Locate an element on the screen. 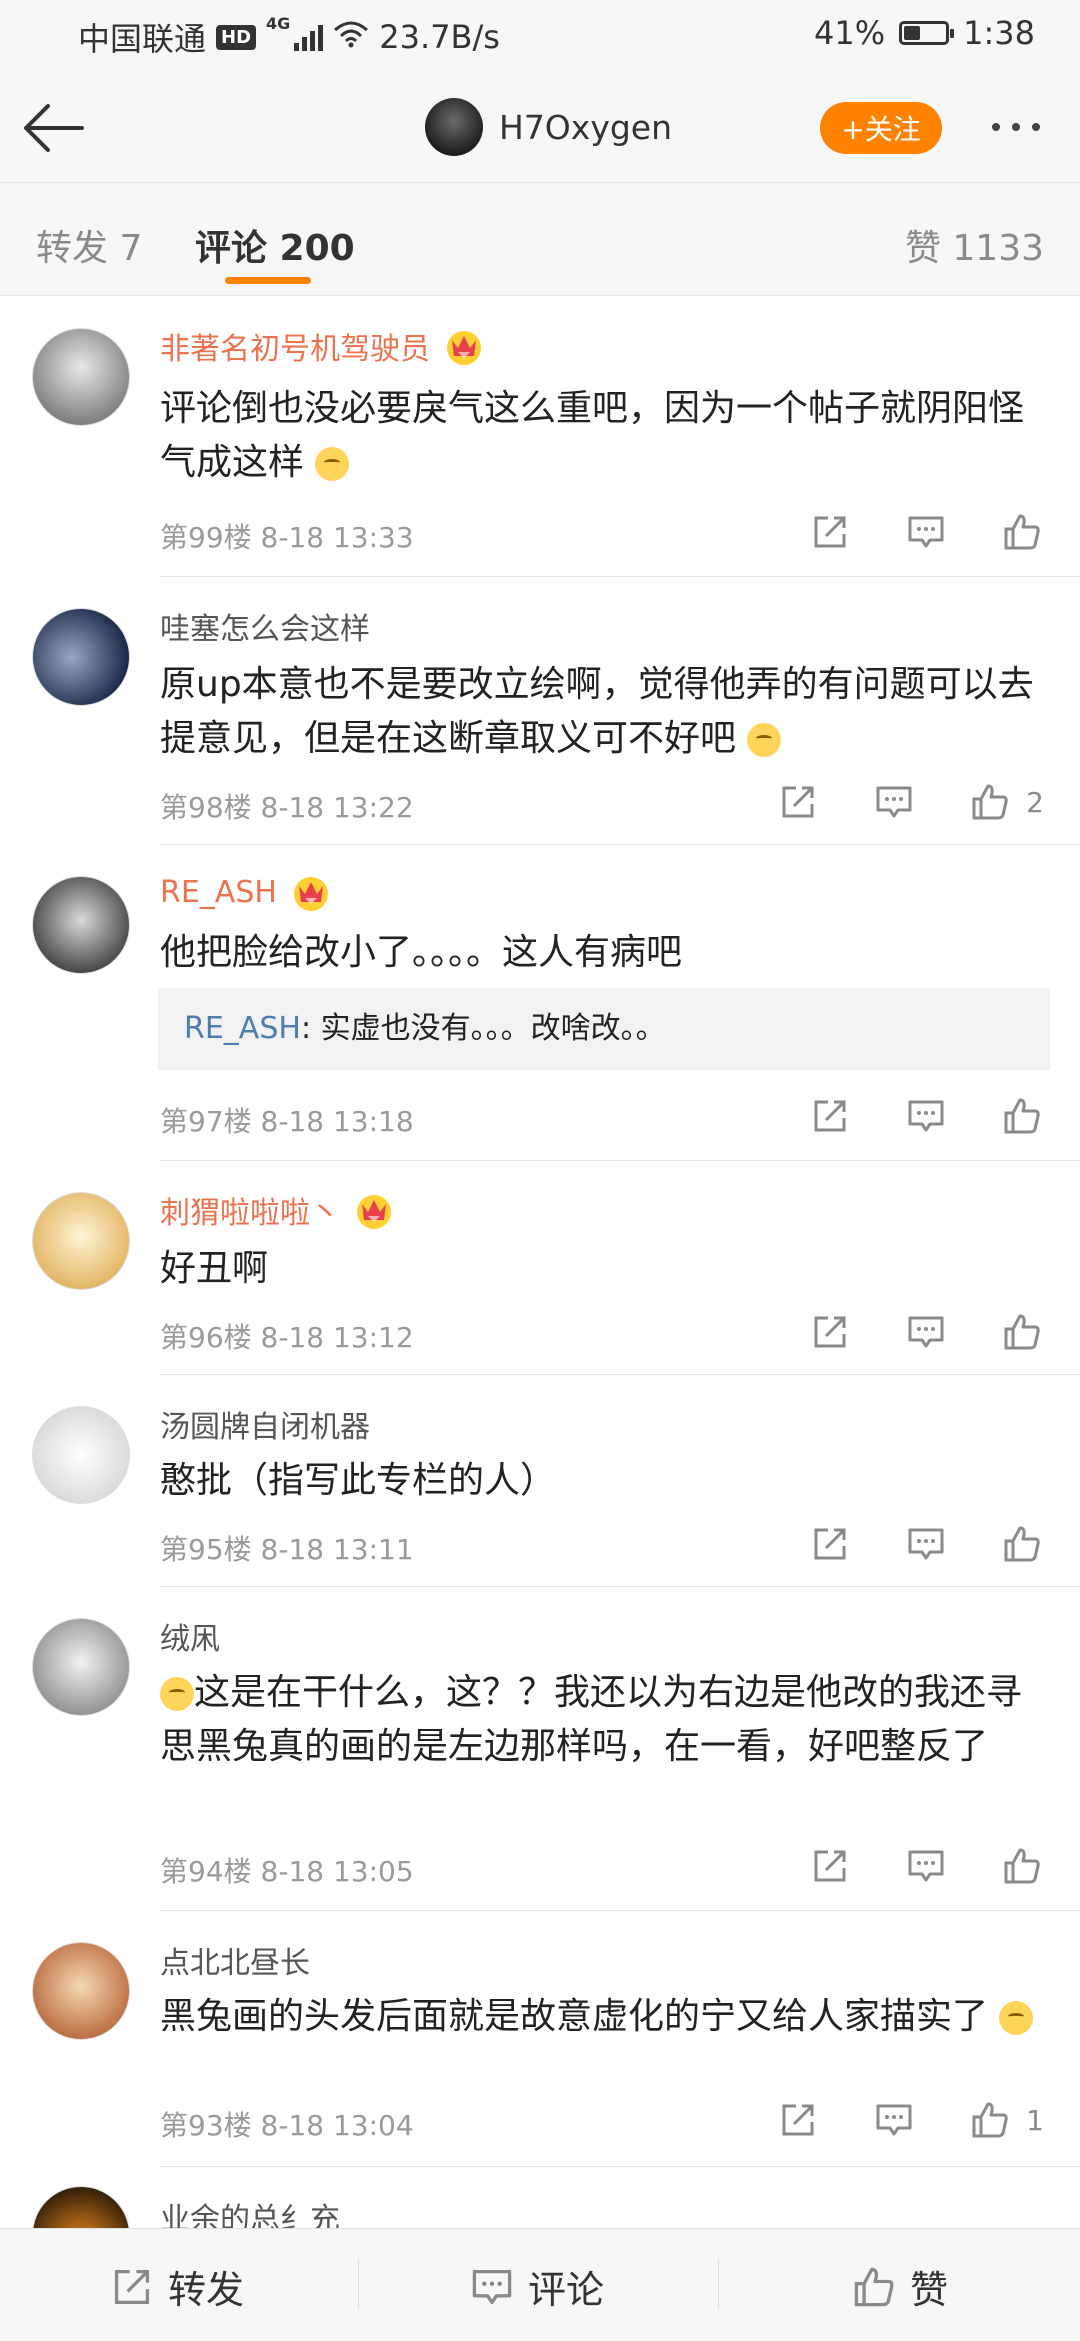  battery-icon is located at coordinates (927, 33).